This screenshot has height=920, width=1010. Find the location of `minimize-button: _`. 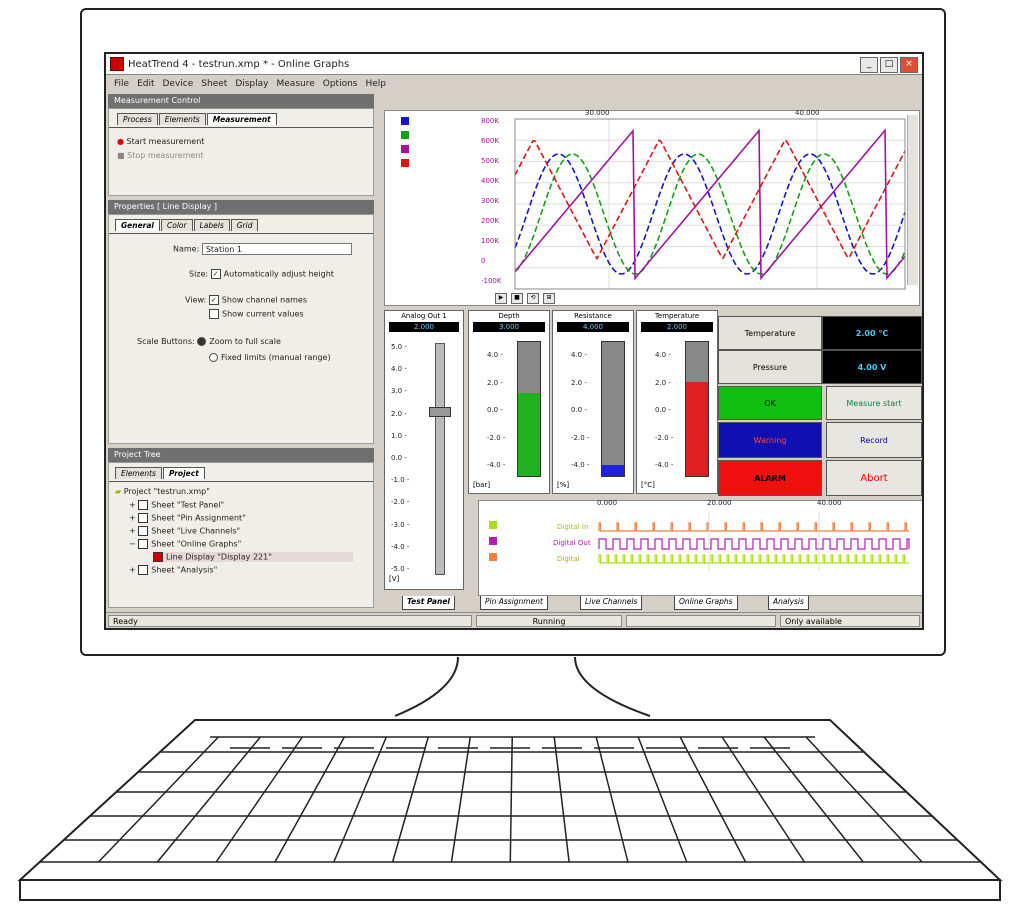

minimize-button: _ is located at coordinates (869, 65).